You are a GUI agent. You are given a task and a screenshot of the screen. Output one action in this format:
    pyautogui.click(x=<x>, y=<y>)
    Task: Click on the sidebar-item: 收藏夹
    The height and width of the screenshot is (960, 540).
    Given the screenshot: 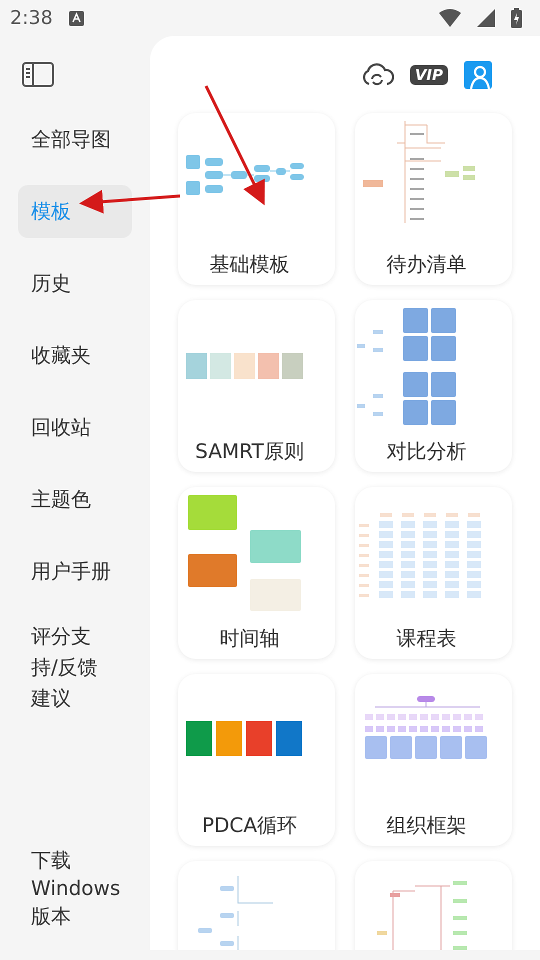 What is the action you would take?
    pyautogui.click(x=75, y=355)
    